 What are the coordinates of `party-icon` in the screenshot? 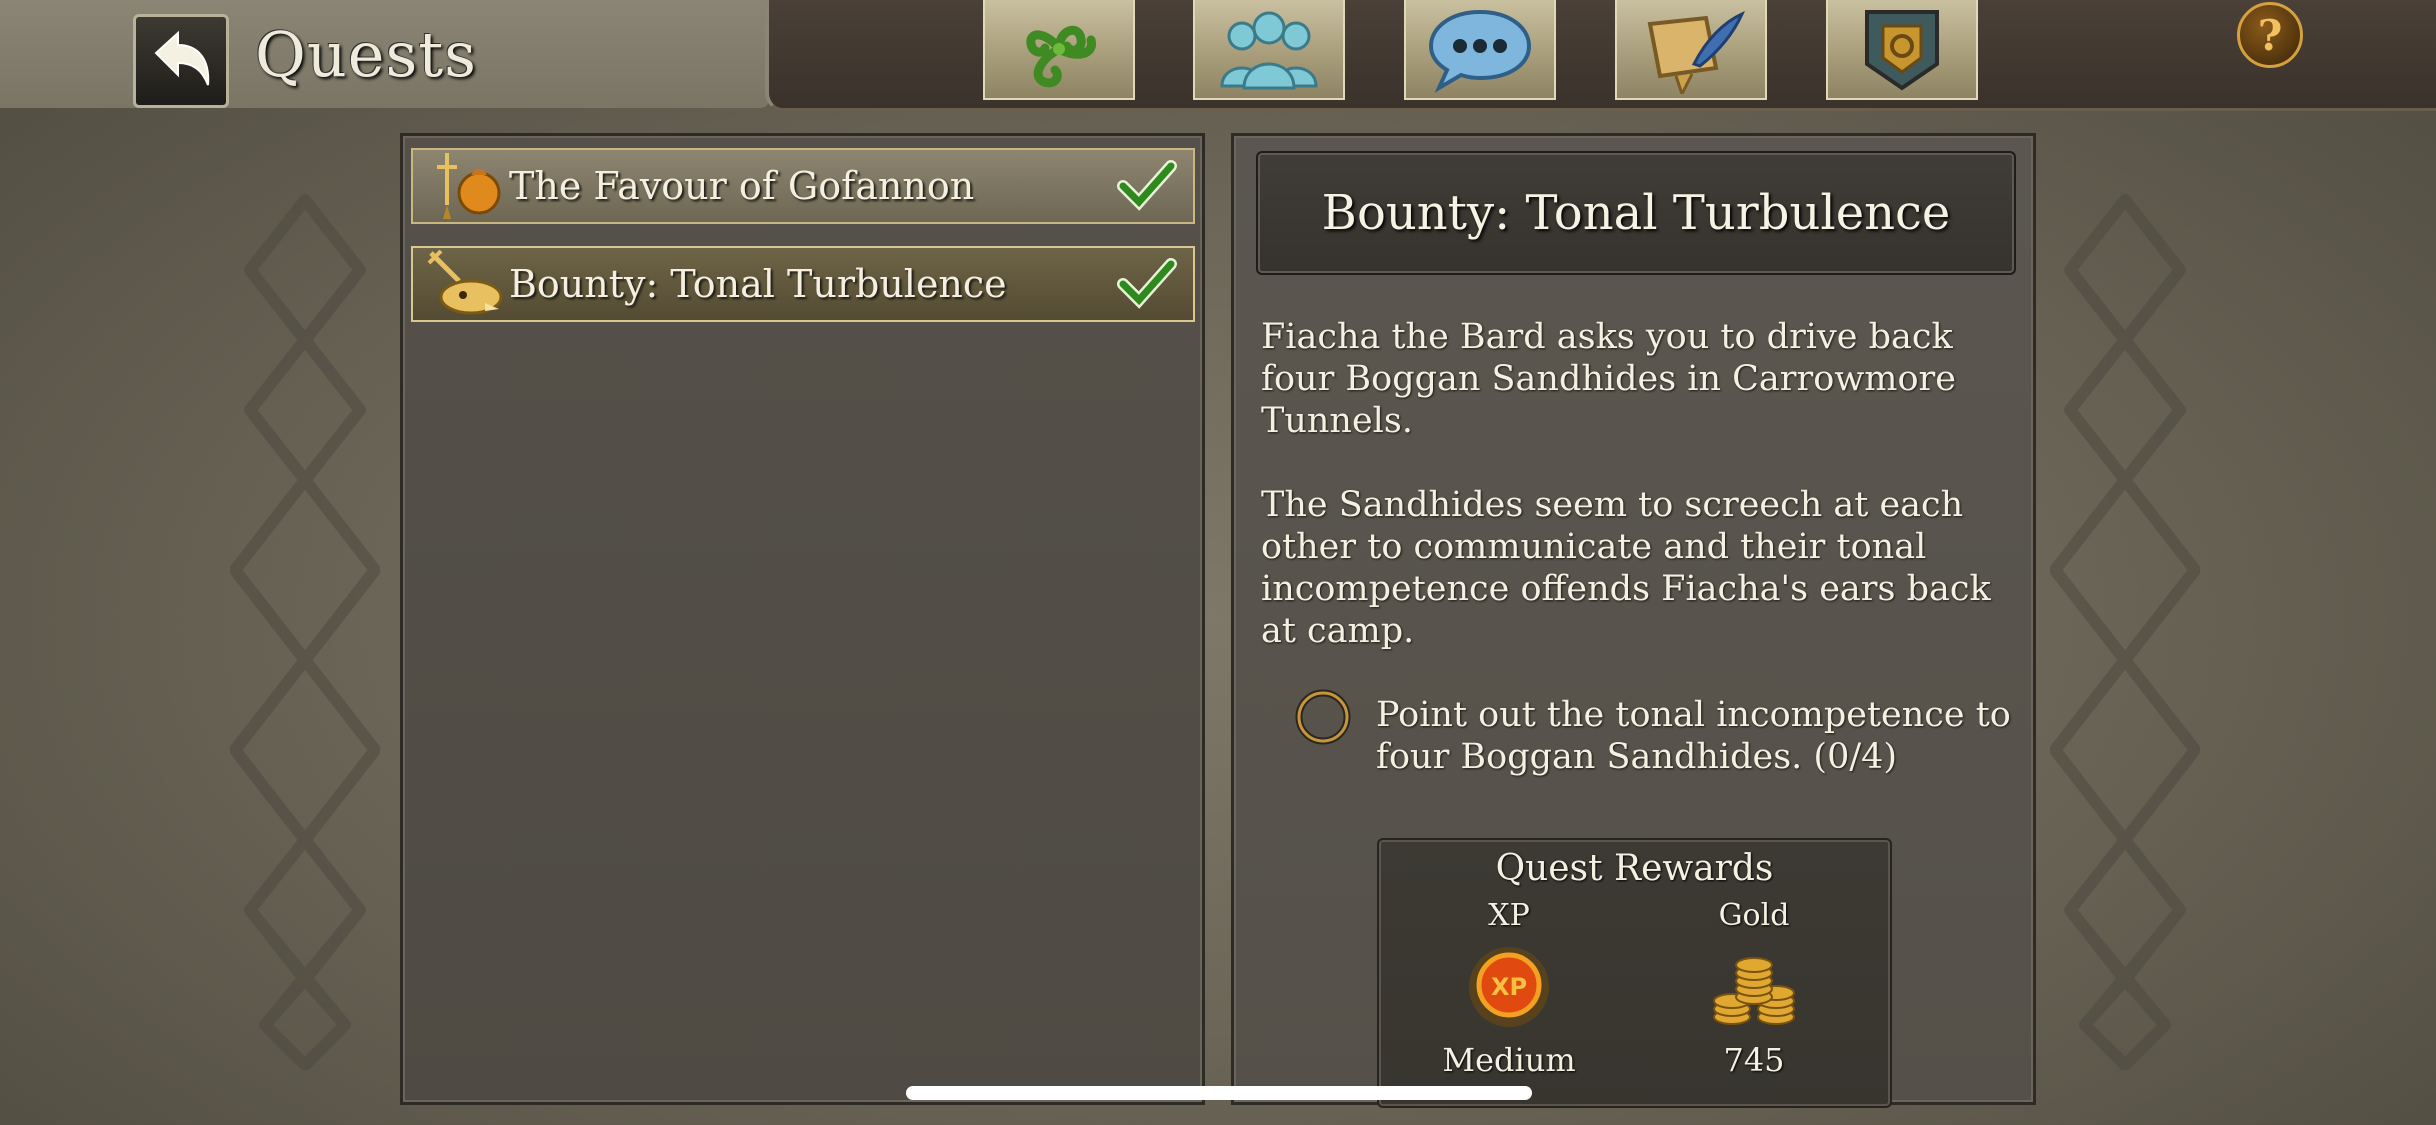 It's located at (1269, 50).